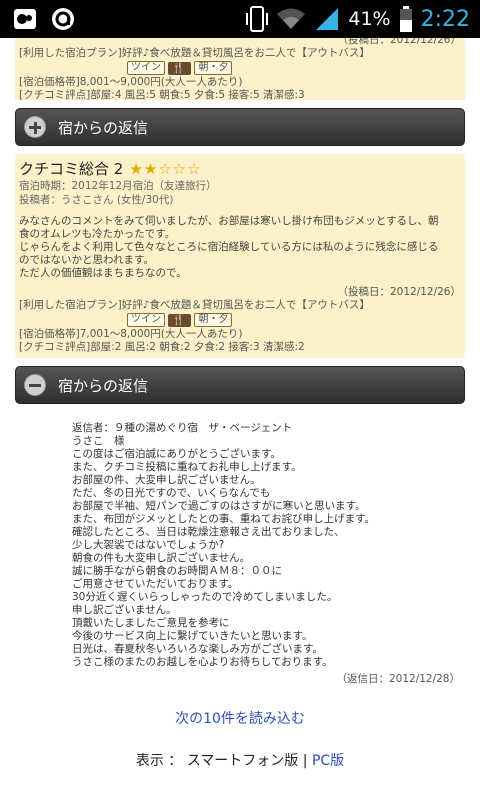  I want to click on clock: 2:22, so click(445, 19).